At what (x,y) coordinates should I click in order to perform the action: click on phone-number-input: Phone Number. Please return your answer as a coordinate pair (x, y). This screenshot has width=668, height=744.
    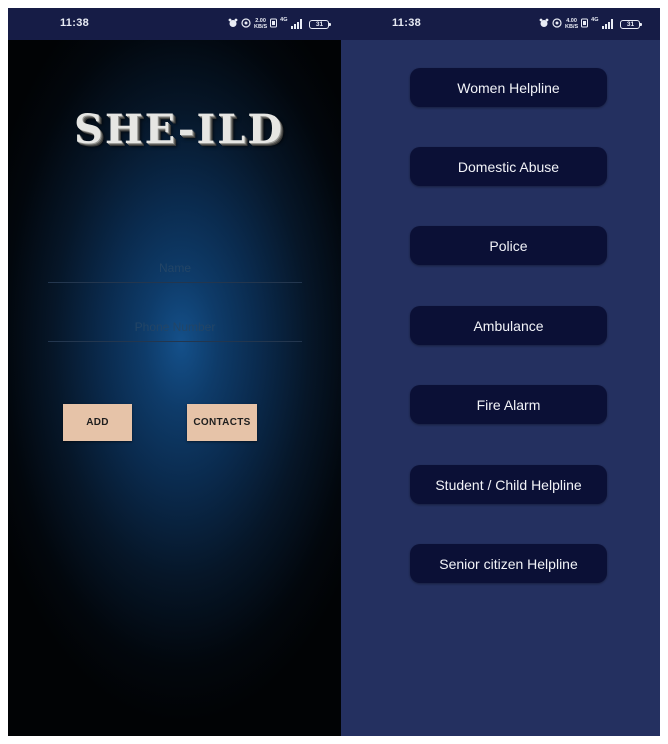
    Looking at the image, I should click on (175, 327).